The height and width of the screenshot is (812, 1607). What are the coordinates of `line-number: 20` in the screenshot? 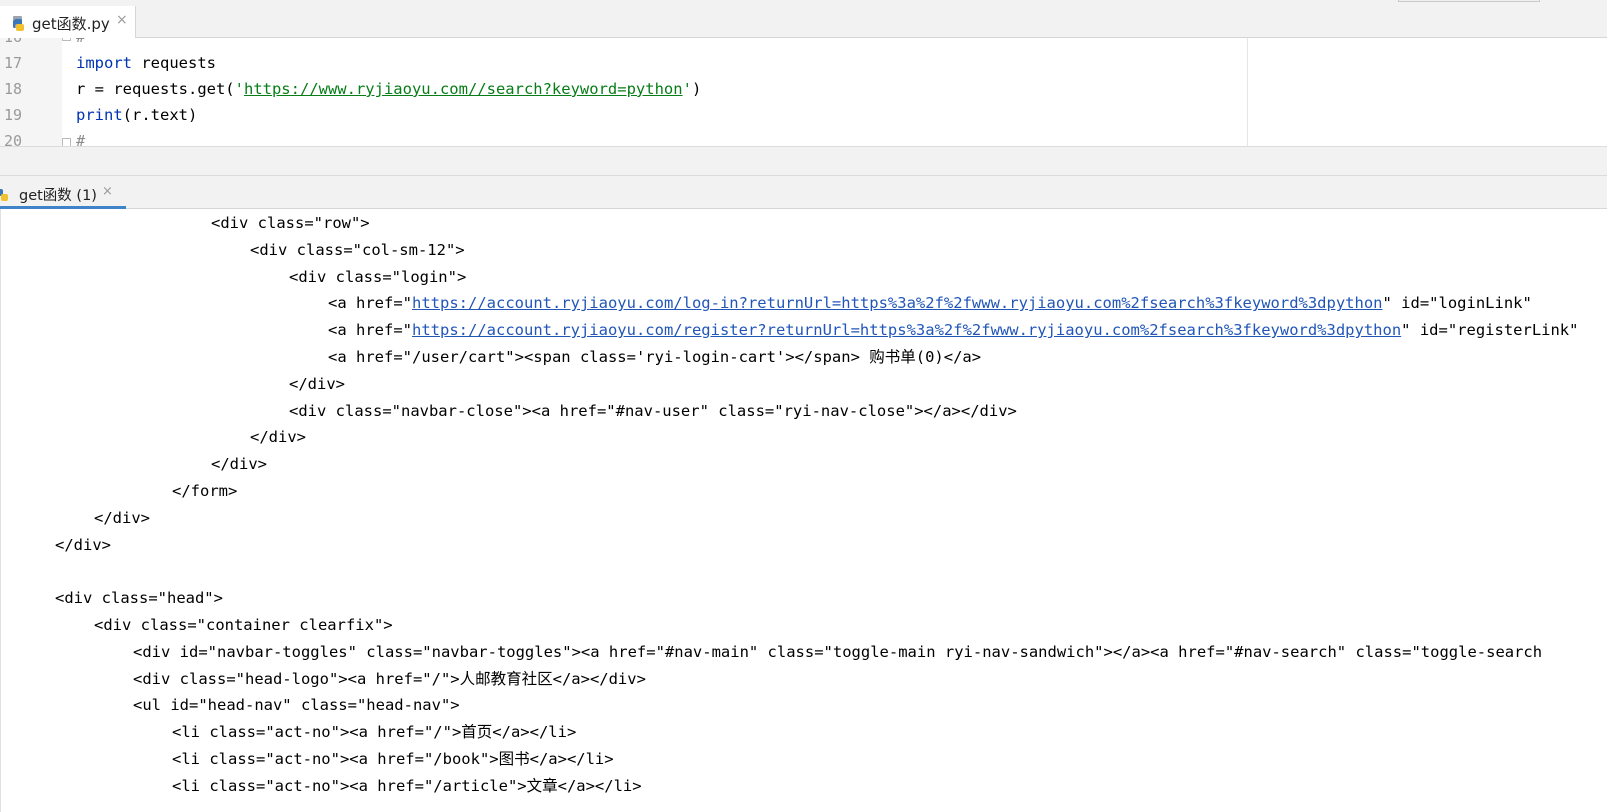 It's located at (13, 139).